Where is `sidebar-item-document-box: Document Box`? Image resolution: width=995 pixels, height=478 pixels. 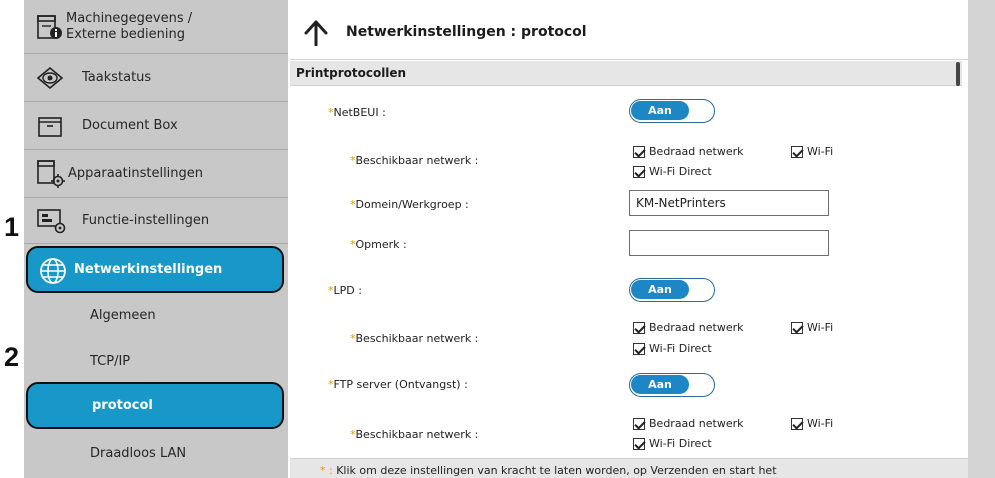 sidebar-item-document-box: Document Box is located at coordinates (156, 126).